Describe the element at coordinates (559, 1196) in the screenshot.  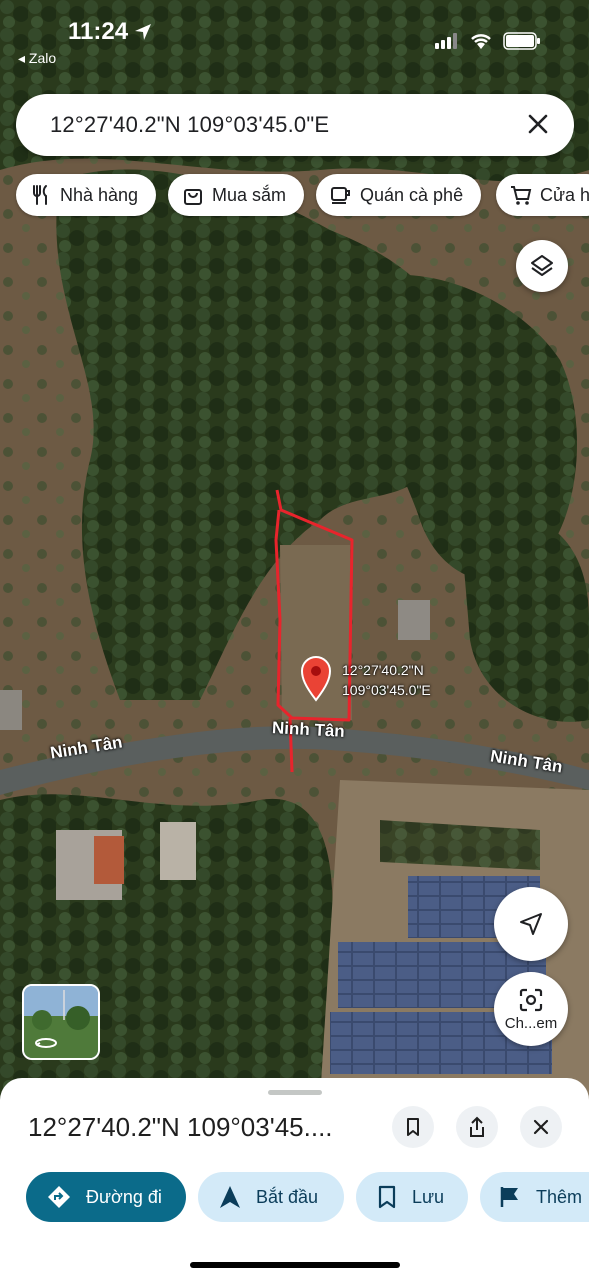
I see `more-label: Thêm` at that location.